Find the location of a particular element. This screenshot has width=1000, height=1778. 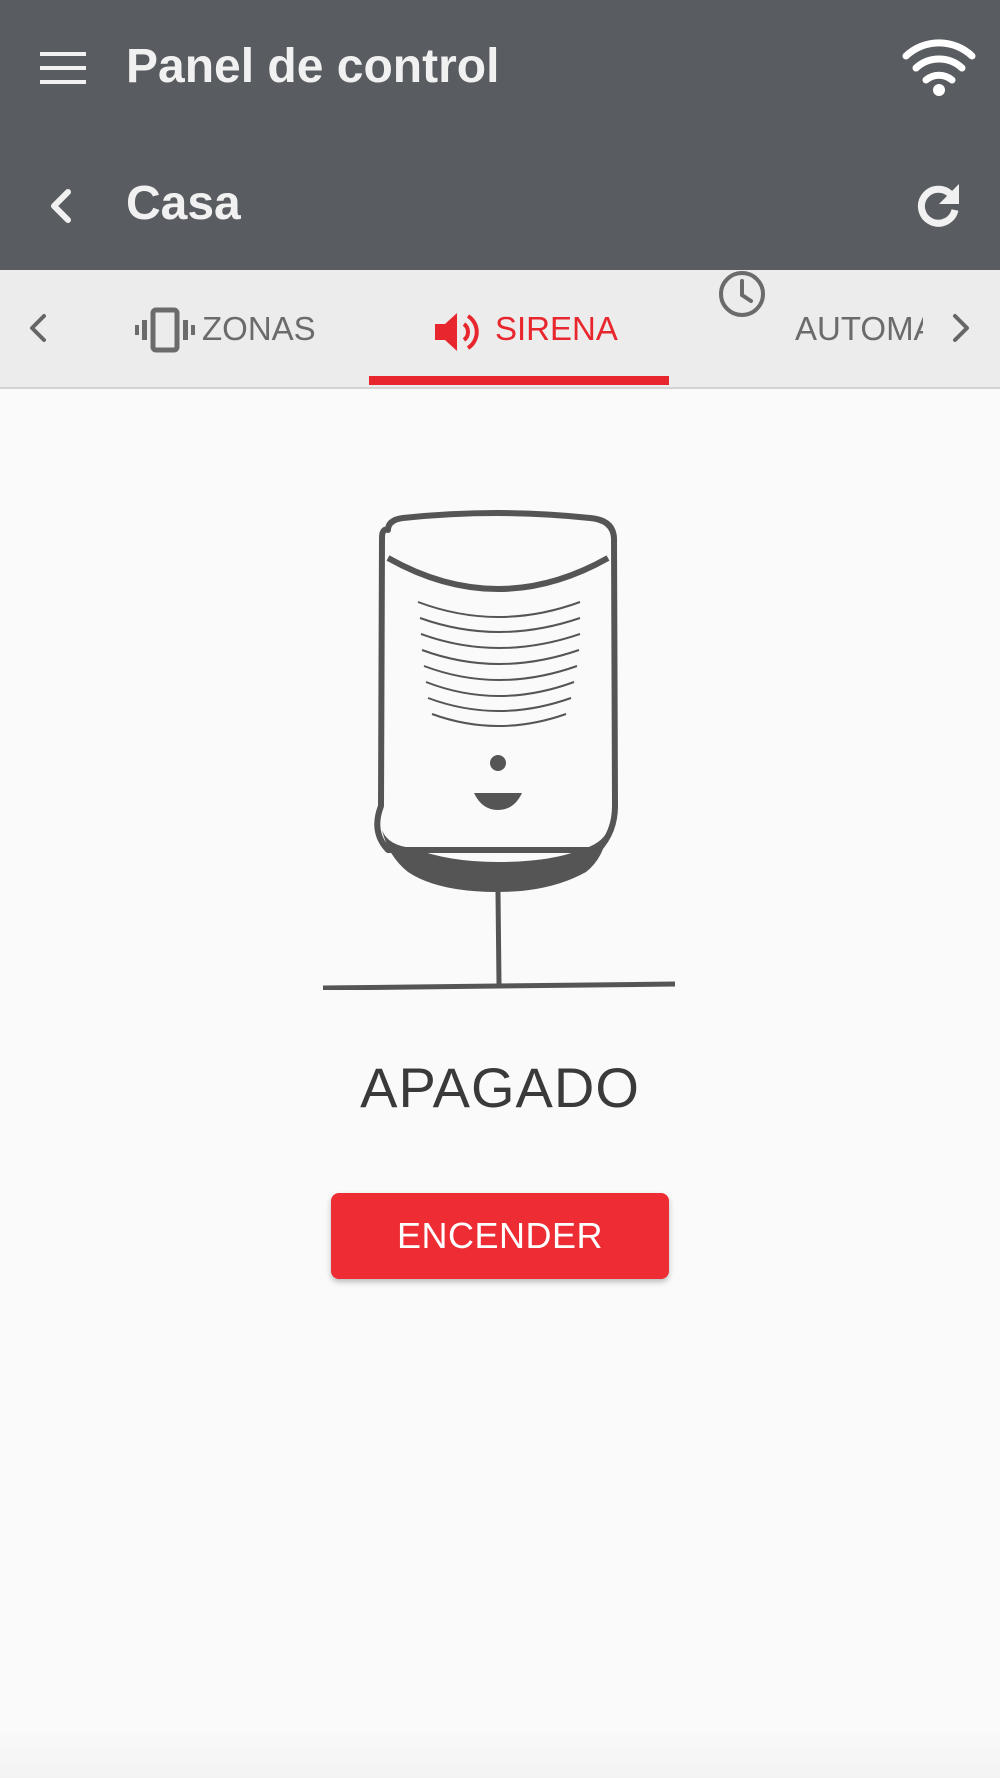

tab-zonas: ZONAS is located at coordinates (230, 328).